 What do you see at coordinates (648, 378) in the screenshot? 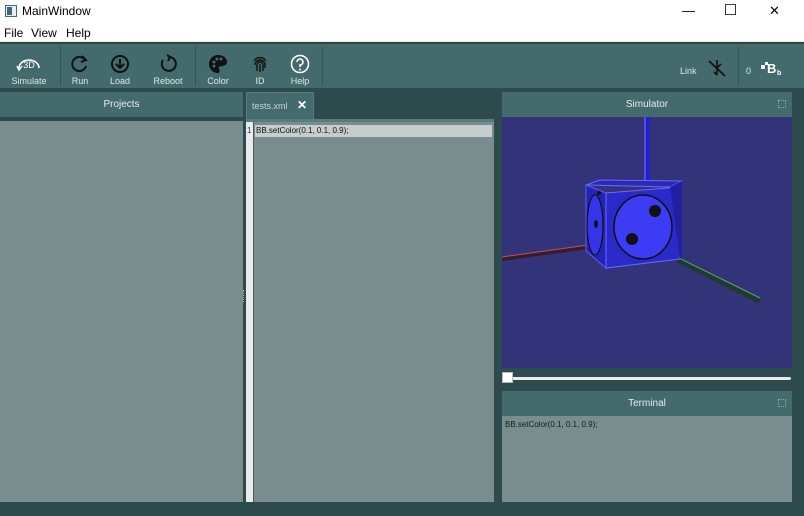
I see `simulator-timeline-slider` at bounding box center [648, 378].